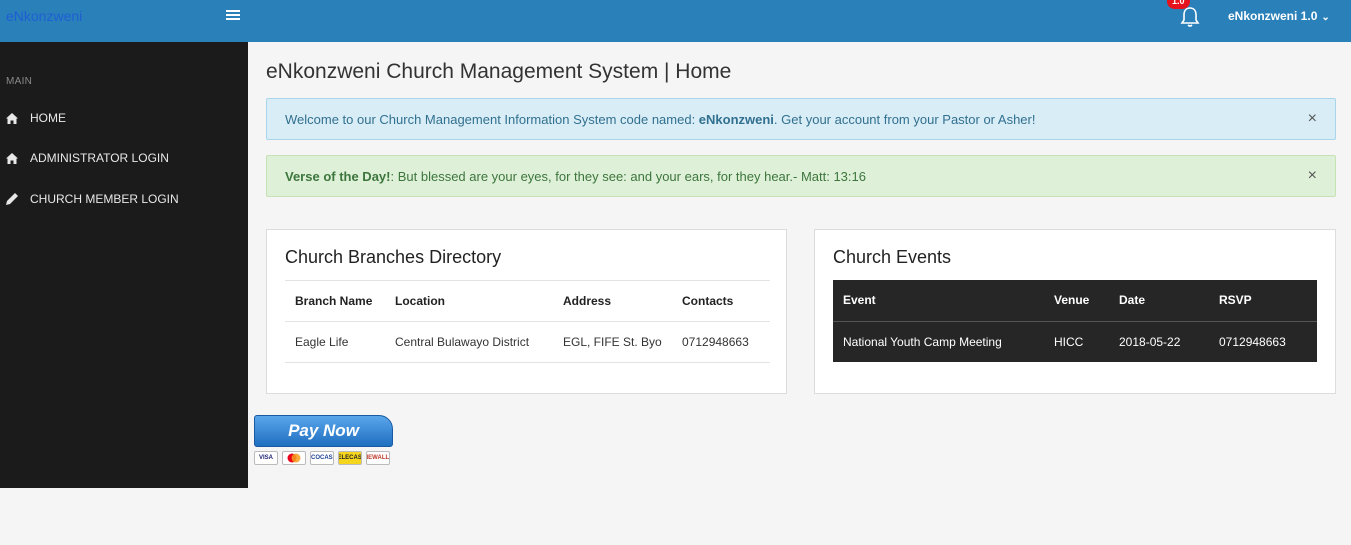 This screenshot has width=1351, height=545. What do you see at coordinates (469, 342) in the screenshot?
I see `table-cell: Central Bulawayo District` at bounding box center [469, 342].